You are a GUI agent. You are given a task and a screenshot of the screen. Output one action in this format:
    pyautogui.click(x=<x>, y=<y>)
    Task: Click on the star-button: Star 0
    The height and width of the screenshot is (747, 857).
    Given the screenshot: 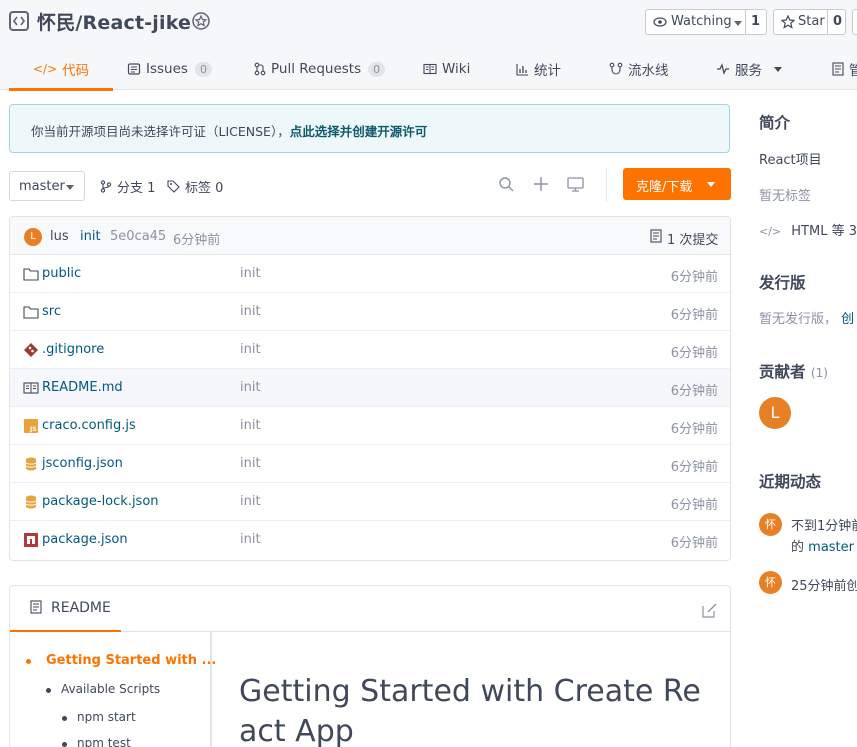 What is the action you would take?
    pyautogui.click(x=809, y=22)
    